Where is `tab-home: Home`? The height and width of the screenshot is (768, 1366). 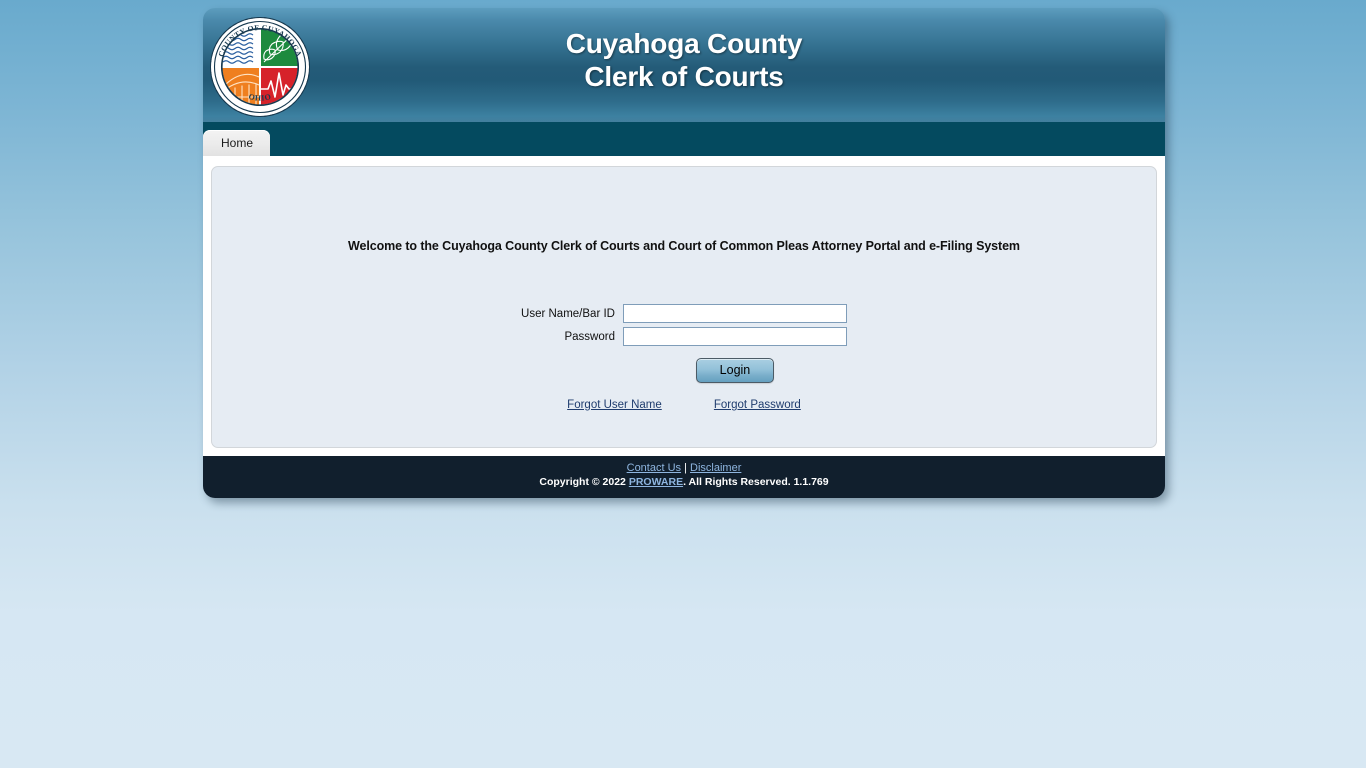
tab-home: Home is located at coordinates (237, 143).